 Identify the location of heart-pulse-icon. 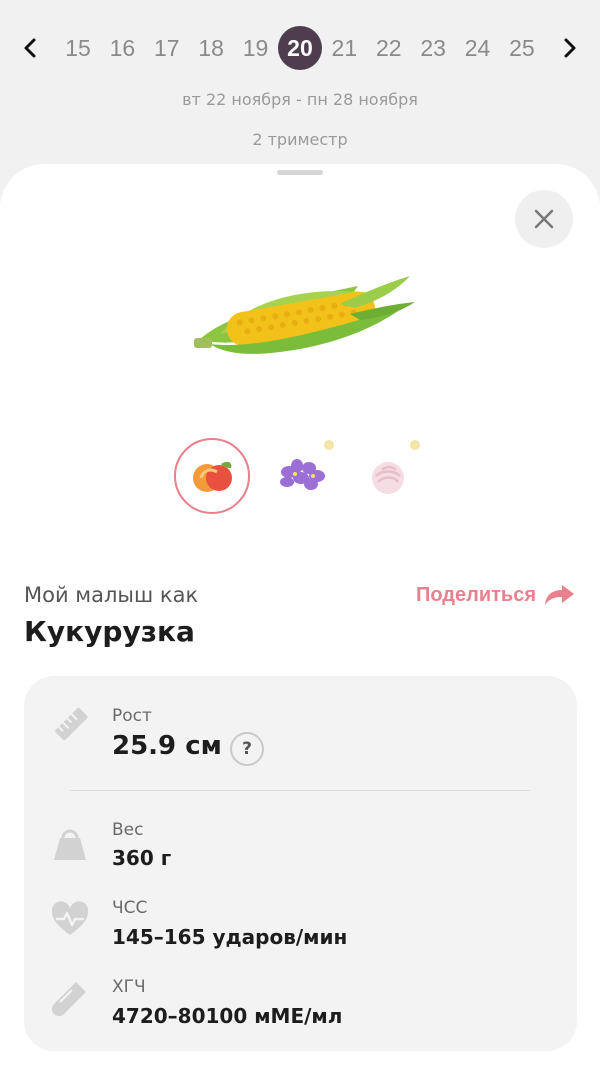
(70, 920).